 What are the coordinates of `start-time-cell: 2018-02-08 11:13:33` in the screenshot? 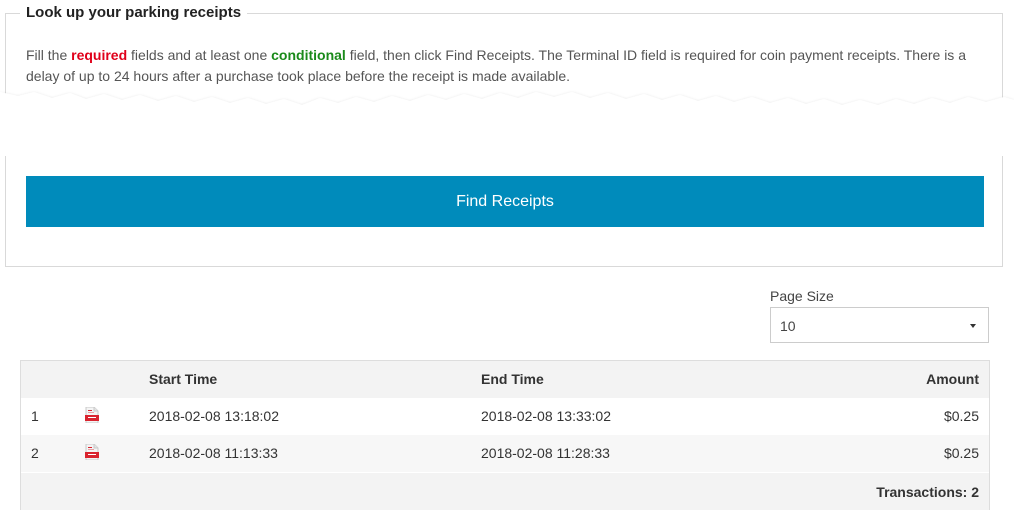 It's located at (213, 453).